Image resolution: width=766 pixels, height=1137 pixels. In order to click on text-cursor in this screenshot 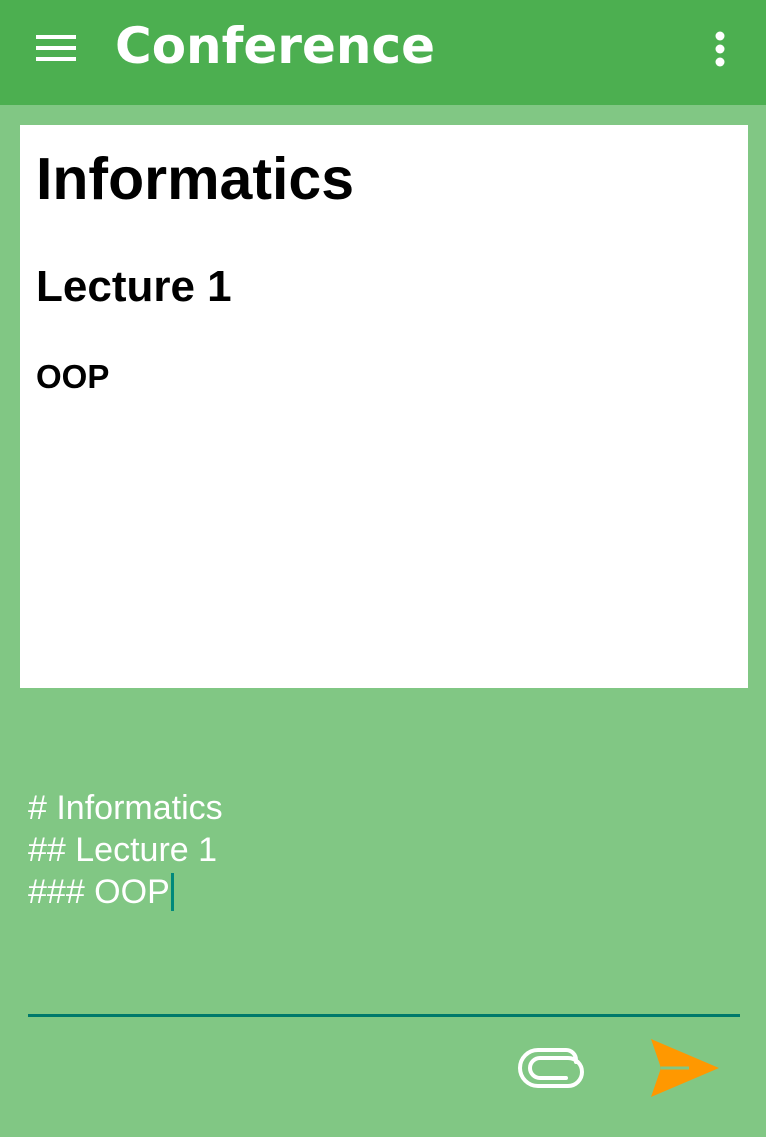, I will do `click(172, 892)`.